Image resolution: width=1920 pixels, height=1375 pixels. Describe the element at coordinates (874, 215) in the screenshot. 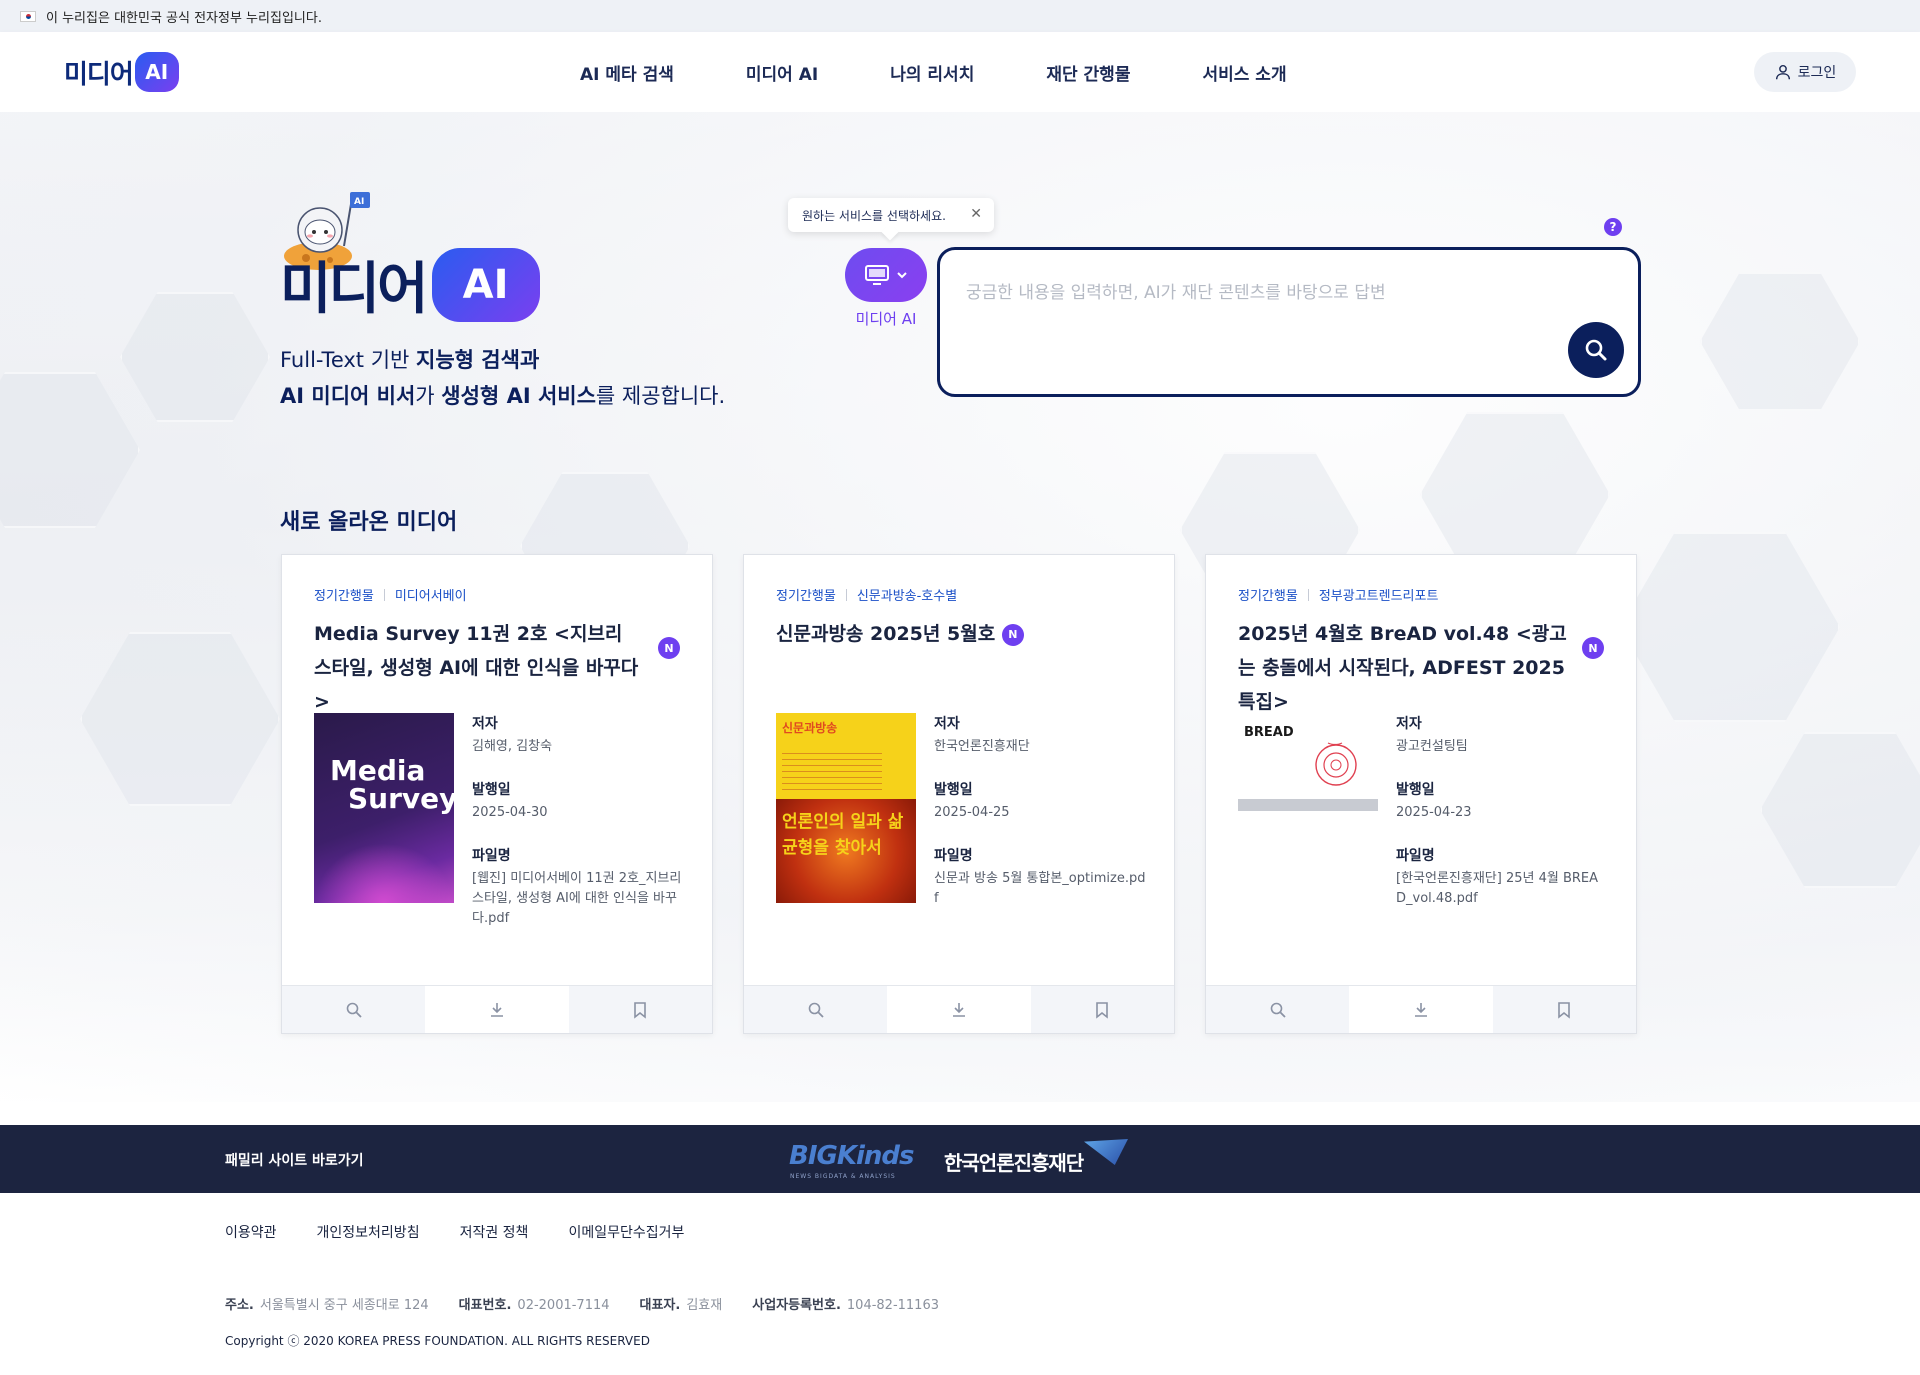

I see `tooltip-text: 원하는 서비스를 선택하세요.` at that location.